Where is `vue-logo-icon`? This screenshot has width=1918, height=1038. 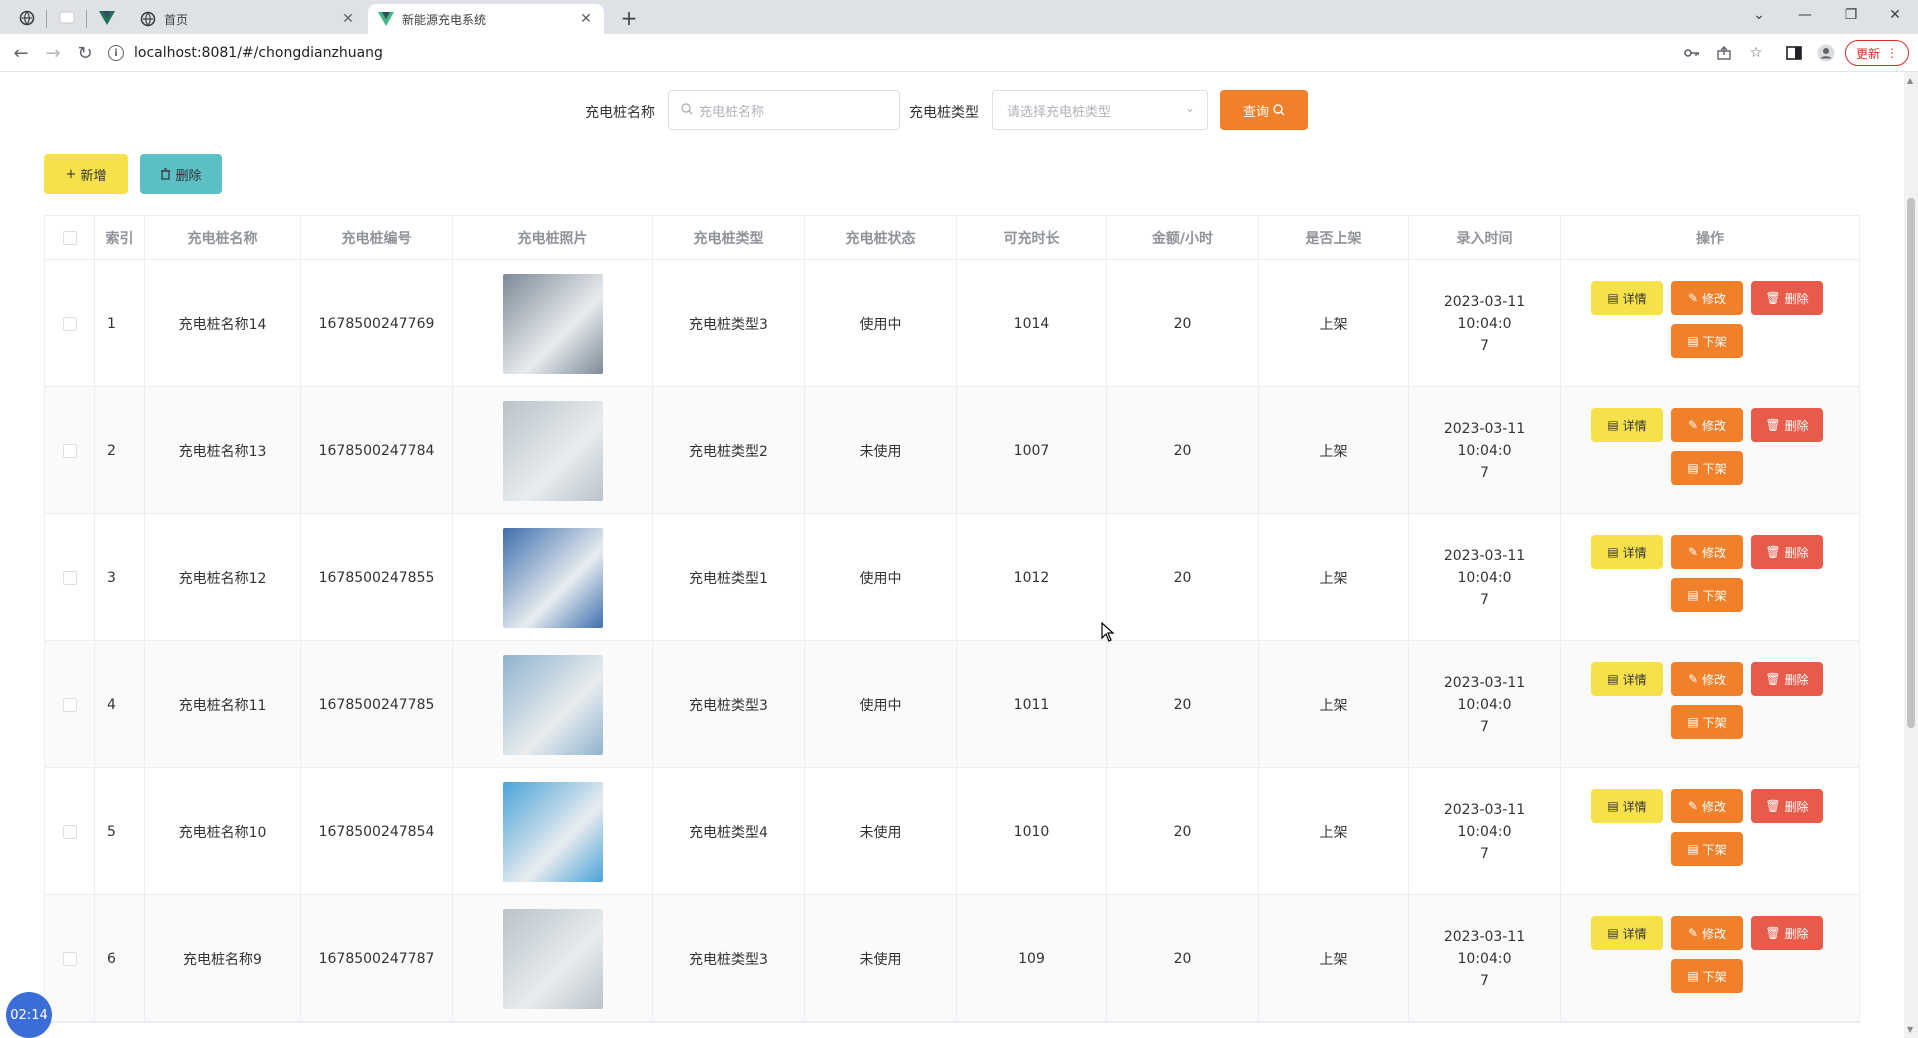 vue-logo-icon is located at coordinates (386, 19).